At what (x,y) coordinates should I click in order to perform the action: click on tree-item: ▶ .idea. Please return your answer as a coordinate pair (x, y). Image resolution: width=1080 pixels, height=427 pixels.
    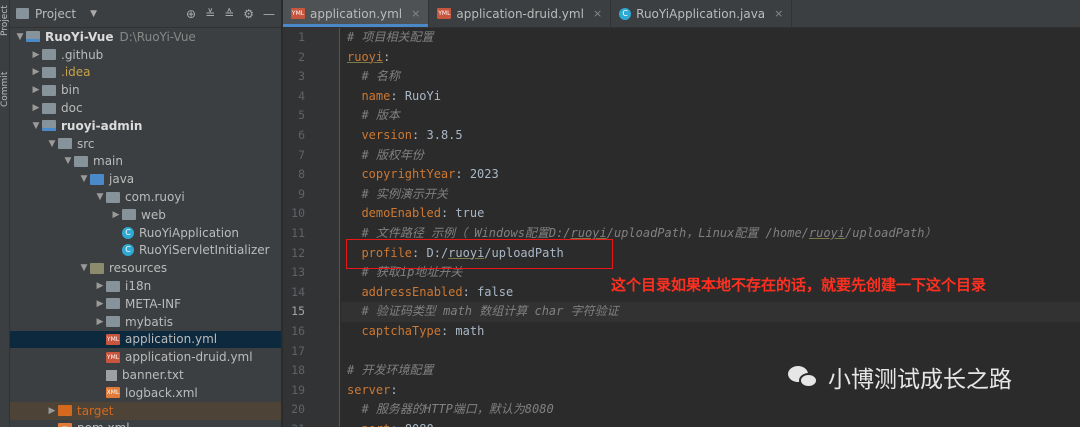
    Looking at the image, I should click on (145, 73).